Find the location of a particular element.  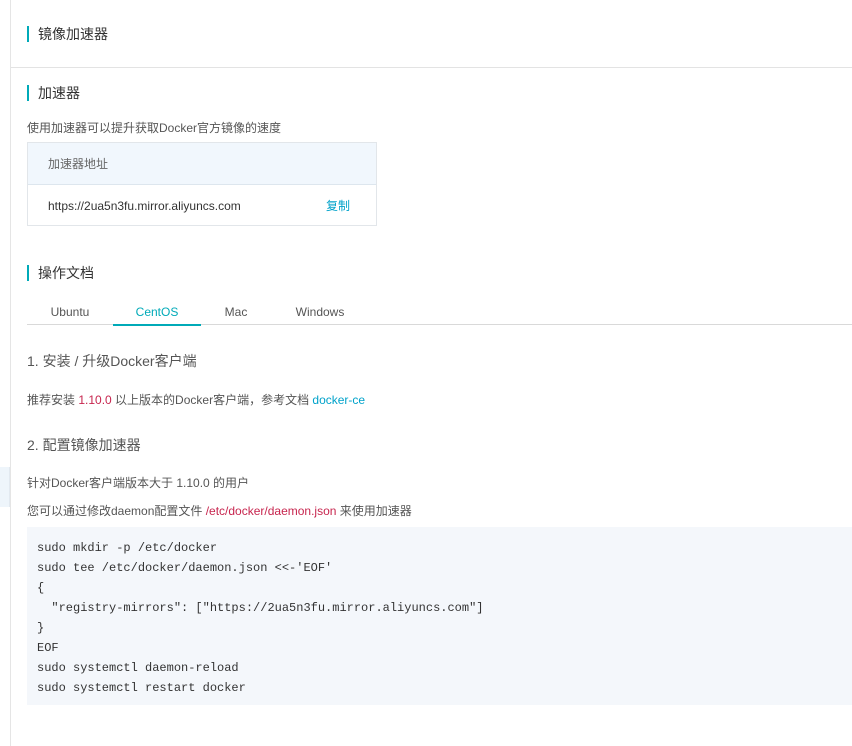

step2-line2-after: 来使用加速器 is located at coordinates (374, 511).